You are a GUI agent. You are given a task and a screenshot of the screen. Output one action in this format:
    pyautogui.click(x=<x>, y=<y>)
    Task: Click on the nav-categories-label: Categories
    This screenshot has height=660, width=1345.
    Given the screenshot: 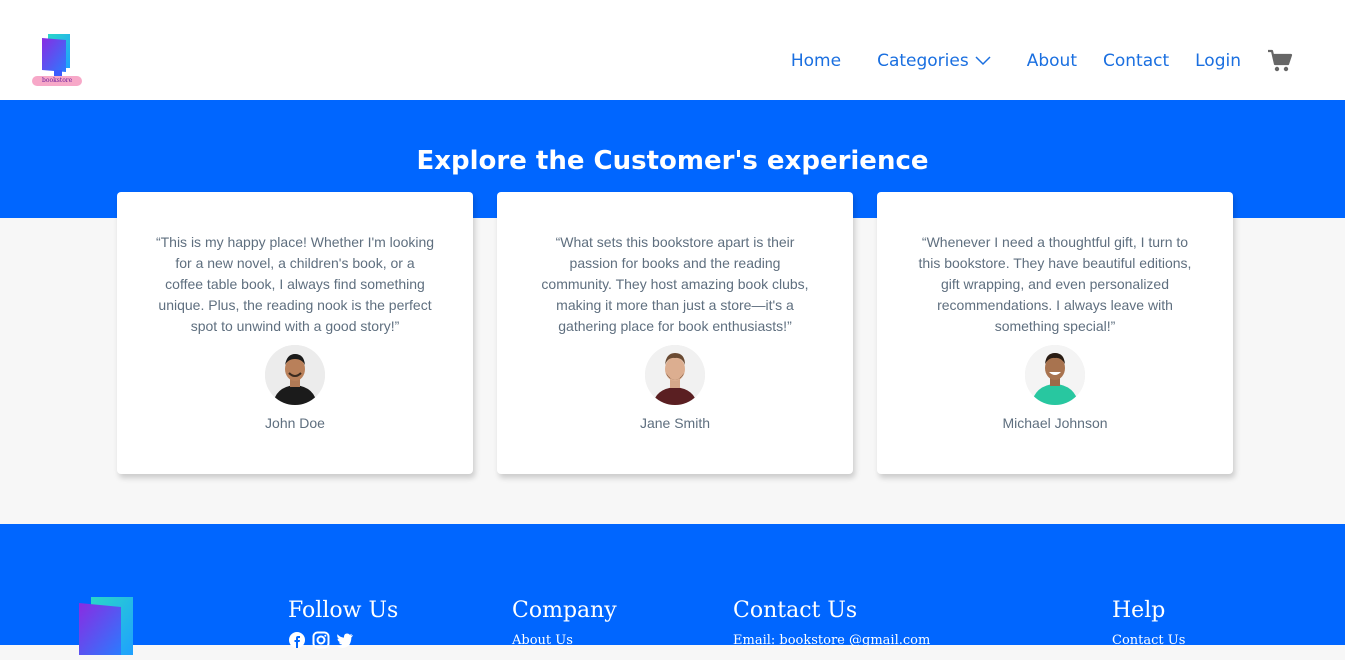 What is the action you would take?
    pyautogui.click(x=923, y=61)
    